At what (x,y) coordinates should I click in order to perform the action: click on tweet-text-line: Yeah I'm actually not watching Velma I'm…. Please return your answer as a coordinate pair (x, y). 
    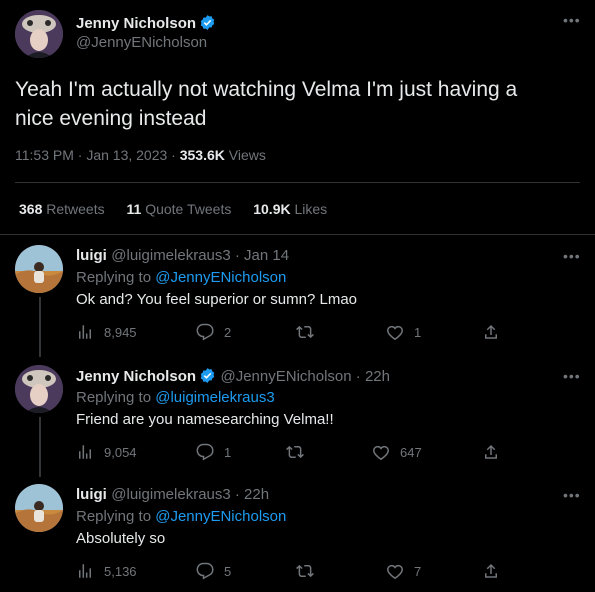
    Looking at the image, I should click on (266, 89).